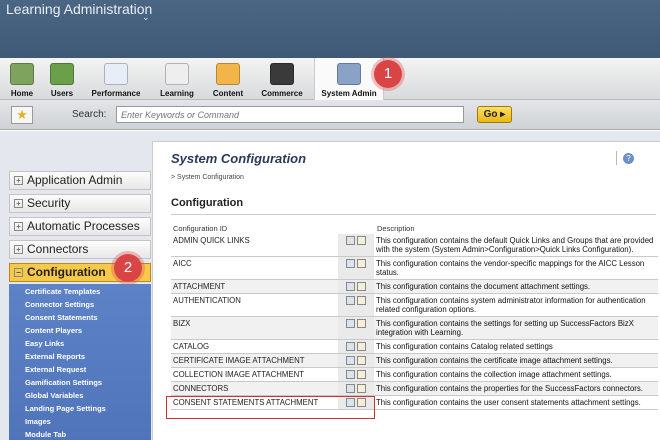 Image resolution: width=660 pixels, height=440 pixels. Describe the element at coordinates (63, 382) in the screenshot. I see `submenu-item: Gamification Settings` at that location.